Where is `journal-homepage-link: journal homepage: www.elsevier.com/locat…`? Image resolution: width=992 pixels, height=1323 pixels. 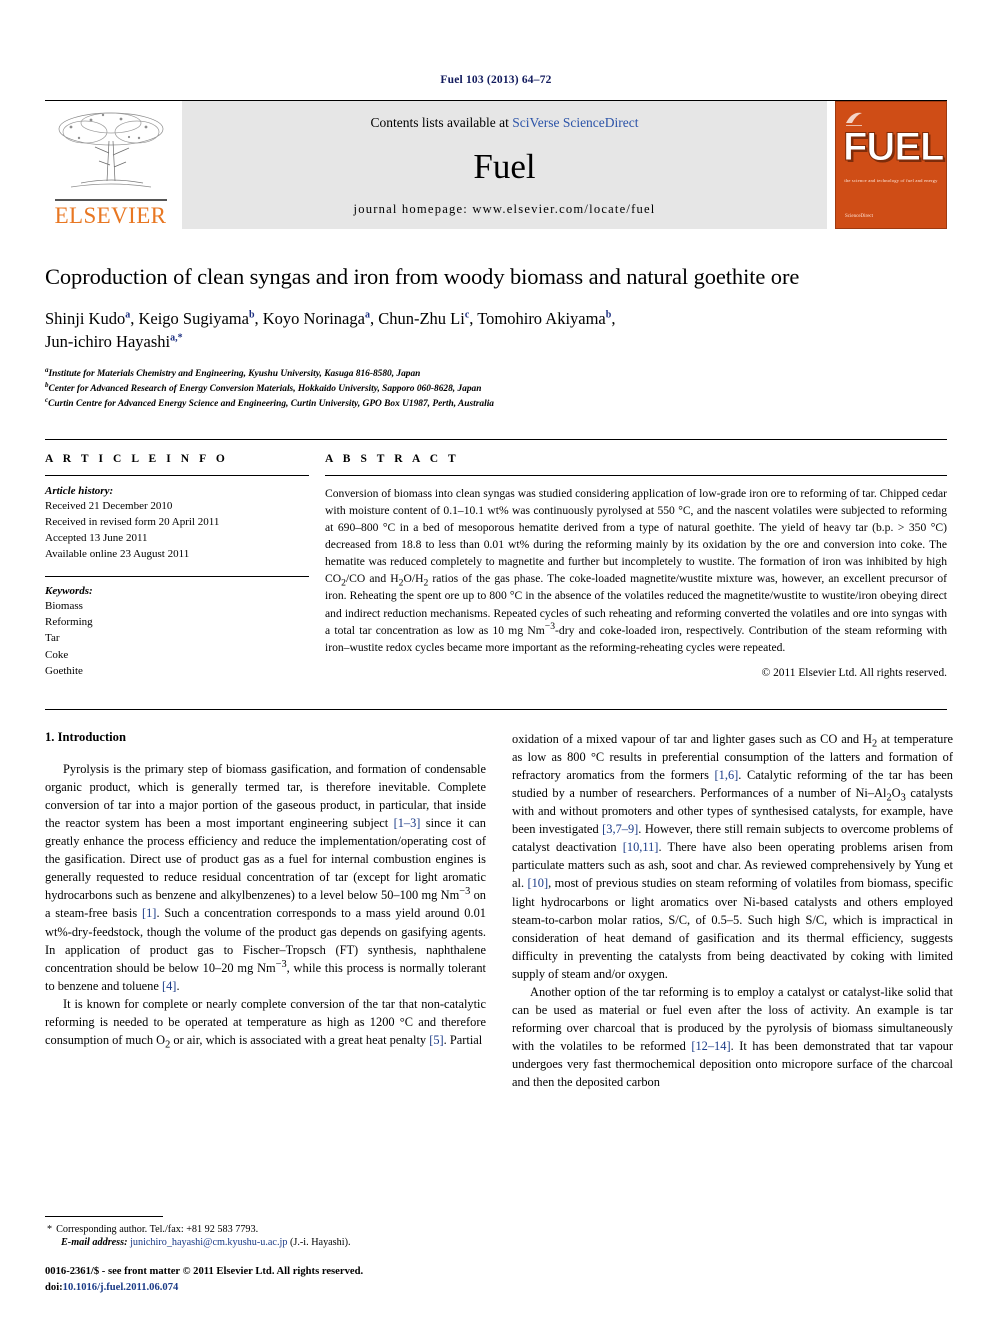 journal-homepage-link: journal homepage: www.elsevier.com/locat… is located at coordinates (505, 209).